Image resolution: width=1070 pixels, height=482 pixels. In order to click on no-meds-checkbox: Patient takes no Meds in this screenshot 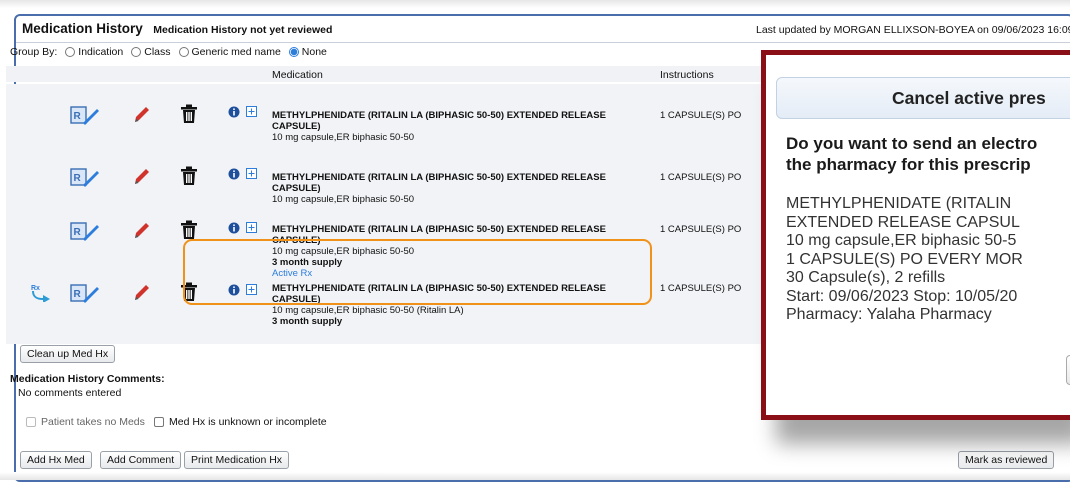, I will do `click(85, 422)`.